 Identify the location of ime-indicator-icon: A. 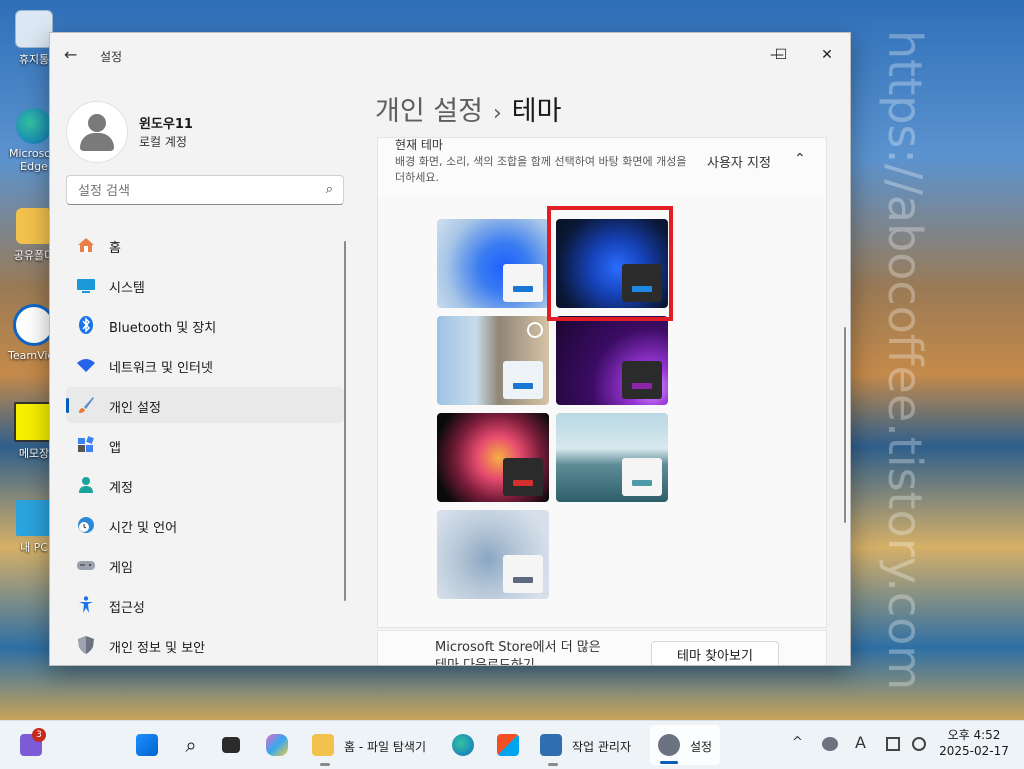
(860, 742).